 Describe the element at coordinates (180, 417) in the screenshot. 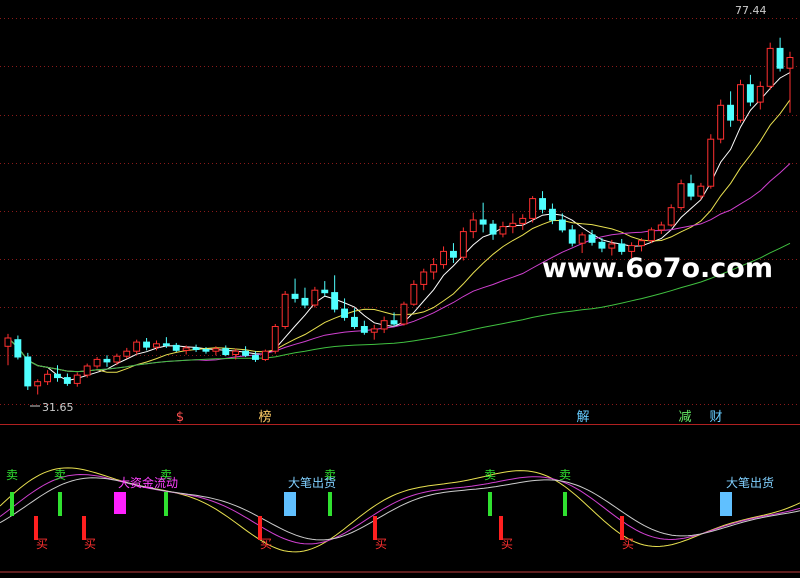

I see `event-marker-label: $` at that location.